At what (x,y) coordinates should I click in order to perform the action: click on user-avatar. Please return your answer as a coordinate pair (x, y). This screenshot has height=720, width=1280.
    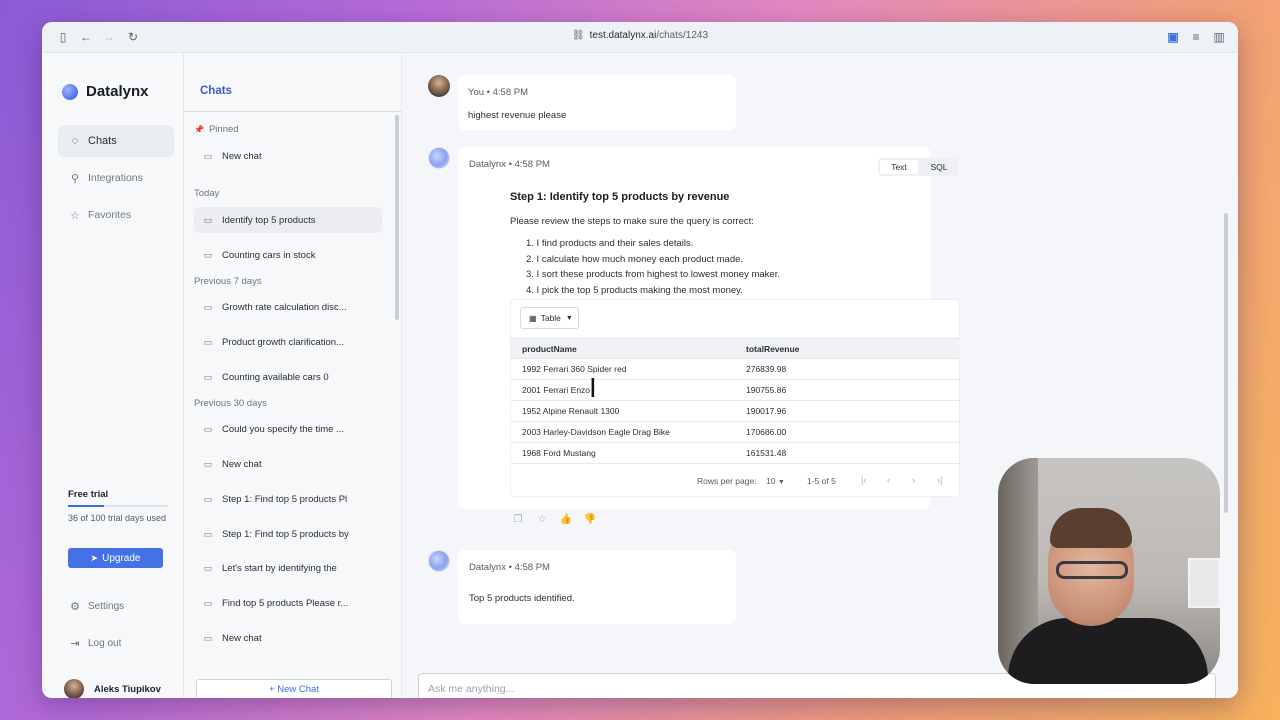
    Looking at the image, I should click on (439, 86).